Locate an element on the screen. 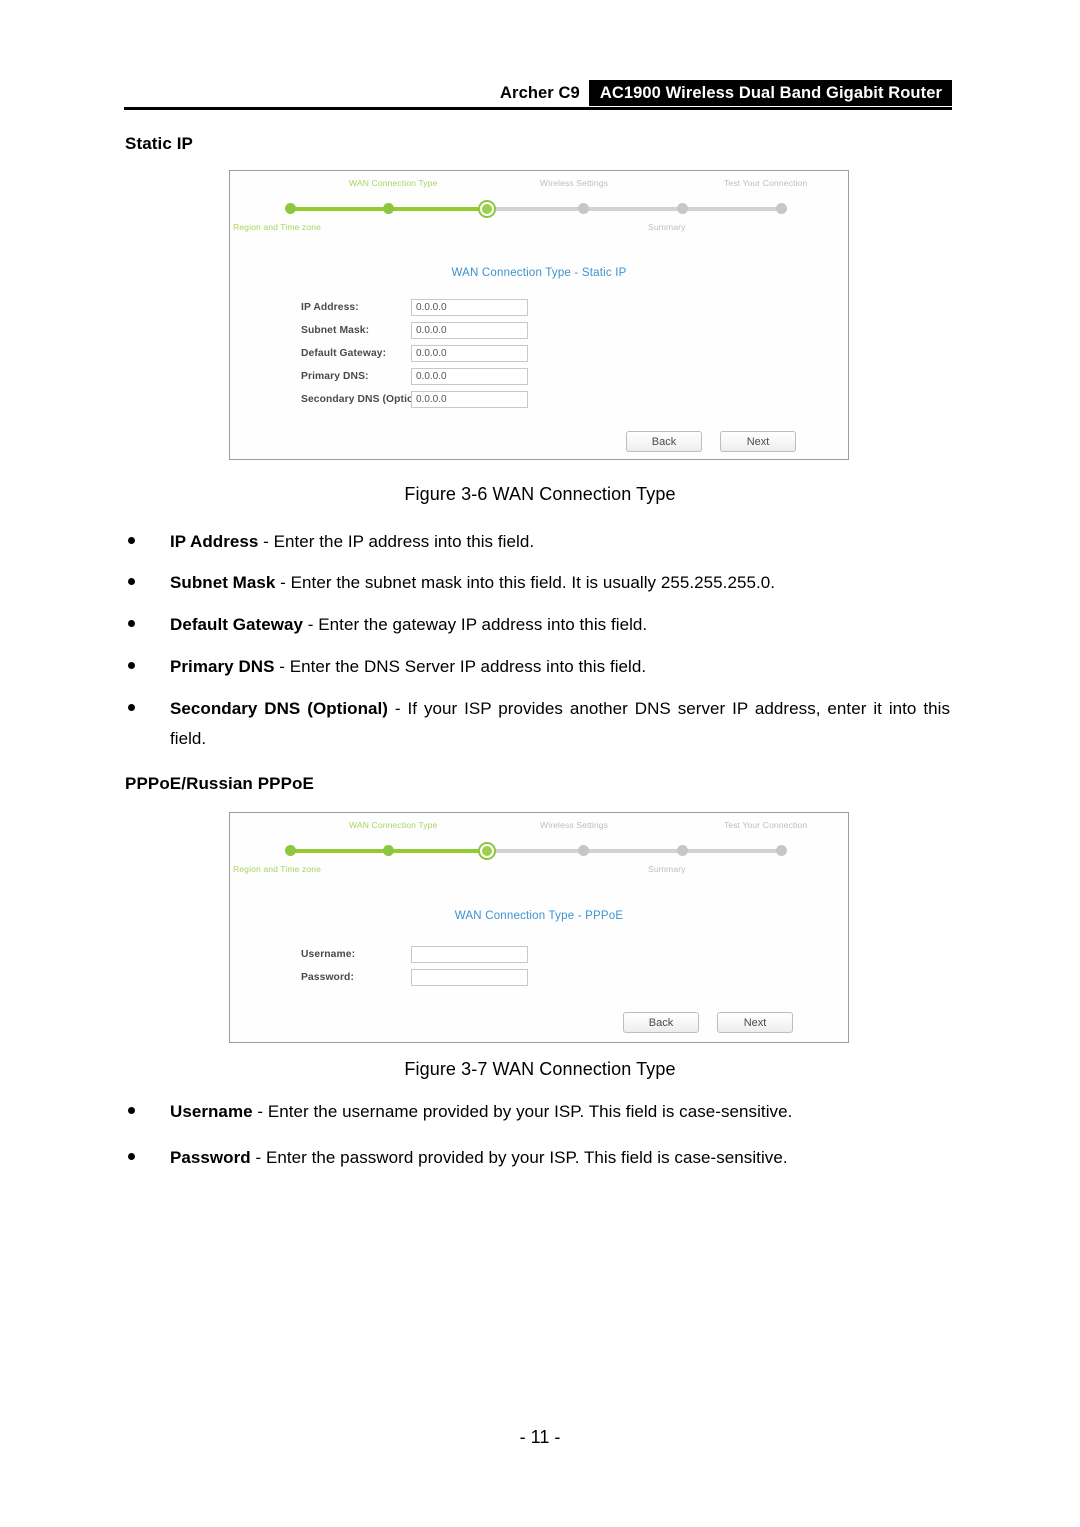 The width and height of the screenshot is (1080, 1527). bullet-term-ip-address: IP Address is located at coordinates (214, 541).